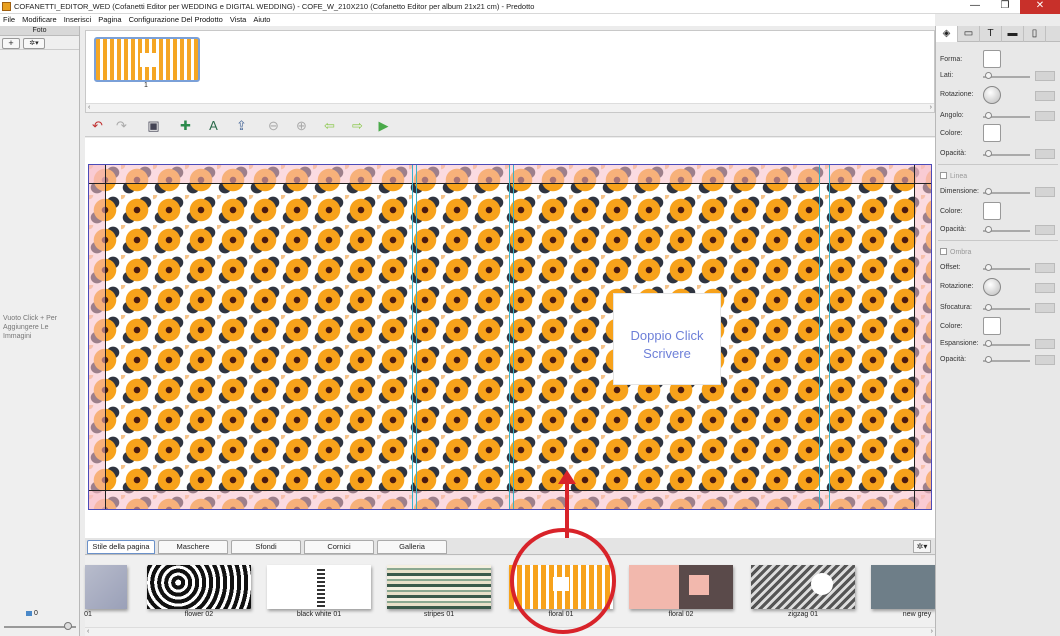  I want to click on undo-icon: ↶, so click(97, 125).